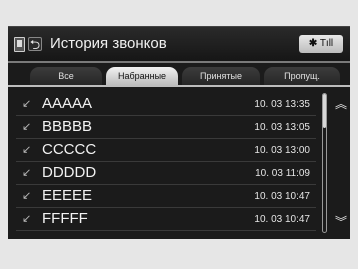  Describe the element at coordinates (341, 104) in the screenshot. I see `scroll-up-icon: ︽` at that location.